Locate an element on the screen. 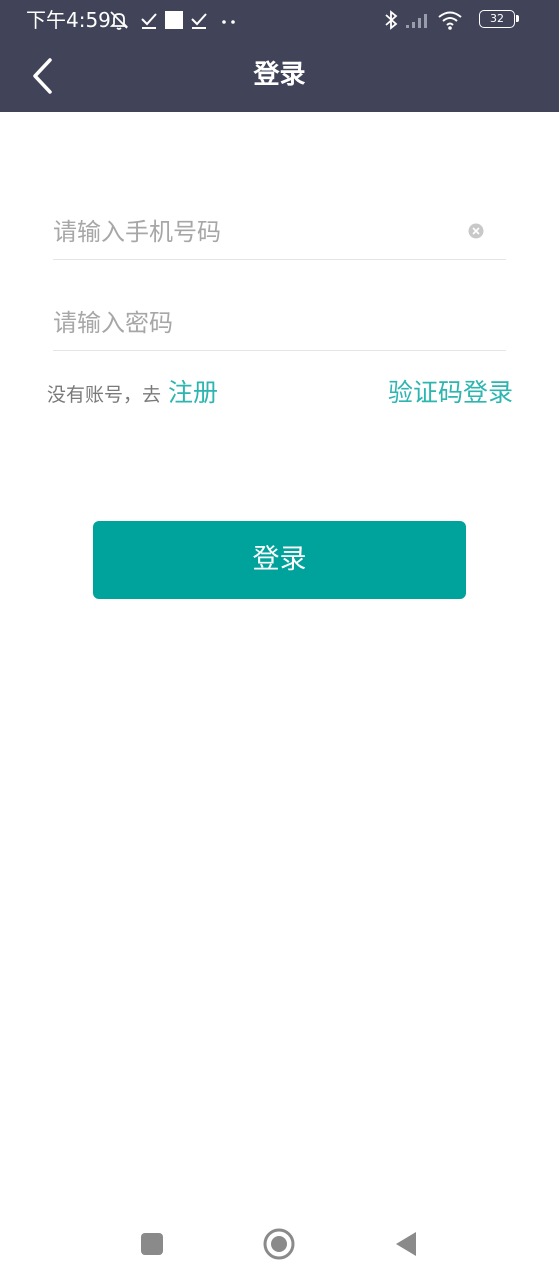 This screenshot has width=559, height=1280. signal-icon is located at coordinates (416, 21).